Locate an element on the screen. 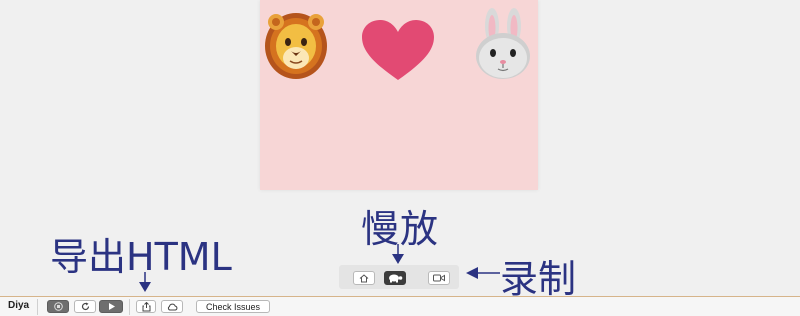  turtle-icon is located at coordinates (396, 278).